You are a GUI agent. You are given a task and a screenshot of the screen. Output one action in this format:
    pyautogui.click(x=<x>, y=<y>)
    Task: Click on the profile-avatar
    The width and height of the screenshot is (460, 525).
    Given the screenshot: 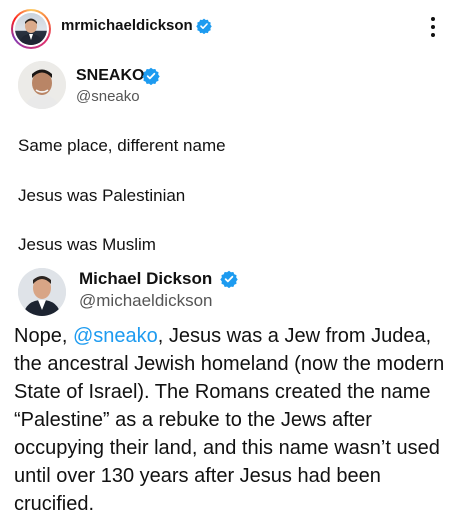 What is the action you would take?
    pyautogui.click(x=31, y=29)
    